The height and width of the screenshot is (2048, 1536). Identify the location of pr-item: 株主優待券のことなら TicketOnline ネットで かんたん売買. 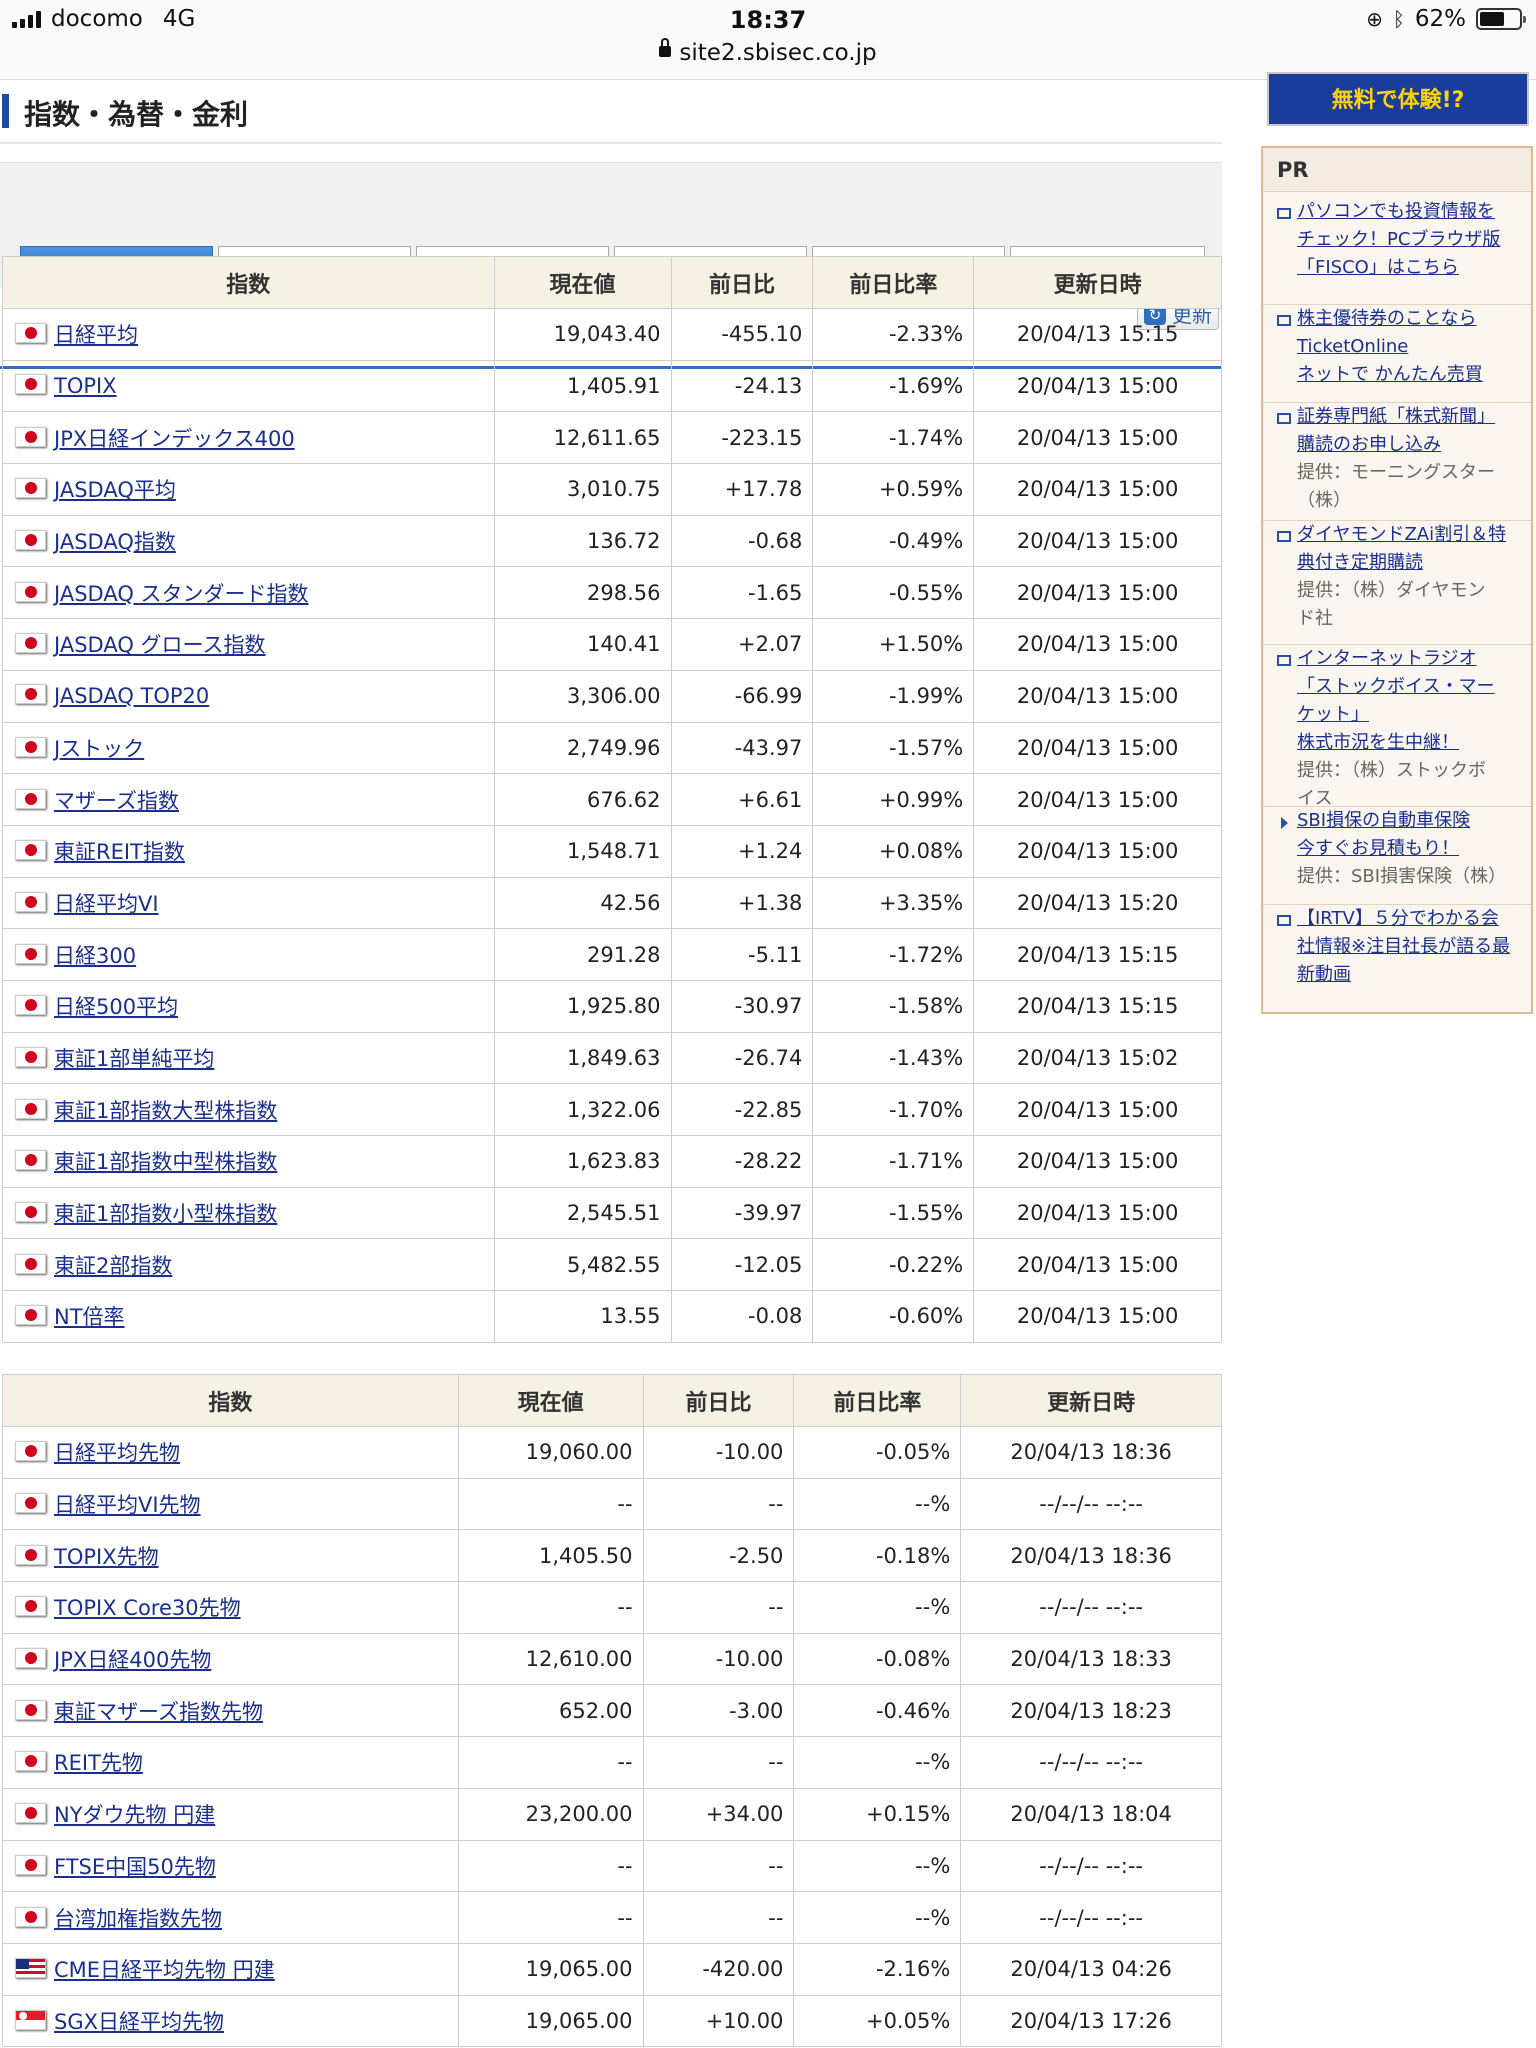
(1397, 346).